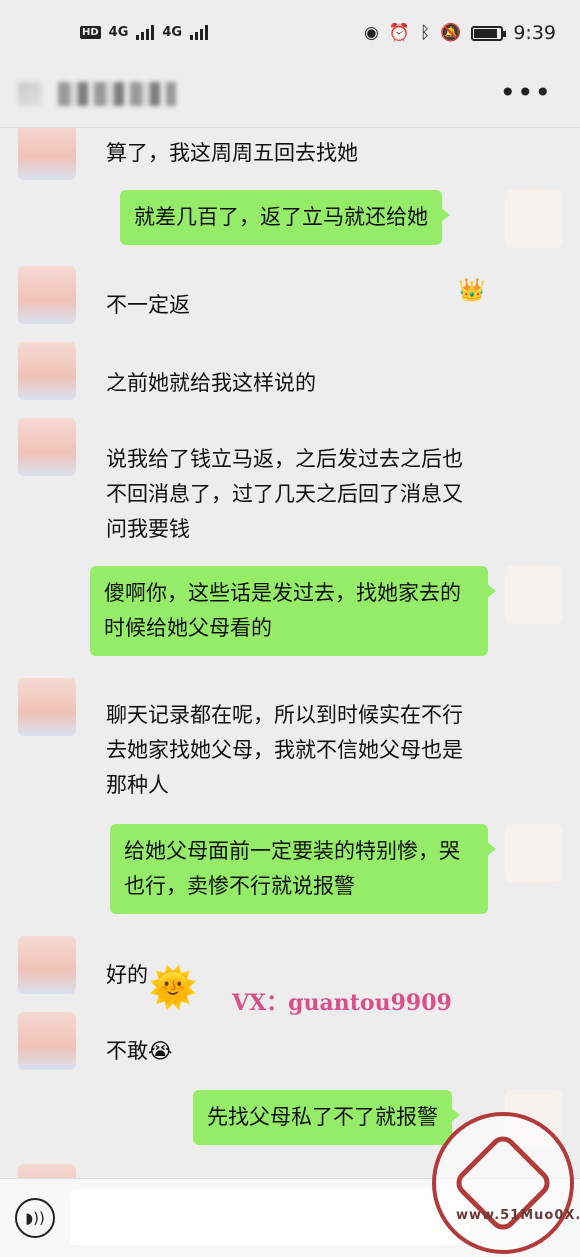 Image resolution: width=580 pixels, height=1257 pixels. What do you see at coordinates (30, 94) in the screenshot?
I see `back-button` at bounding box center [30, 94].